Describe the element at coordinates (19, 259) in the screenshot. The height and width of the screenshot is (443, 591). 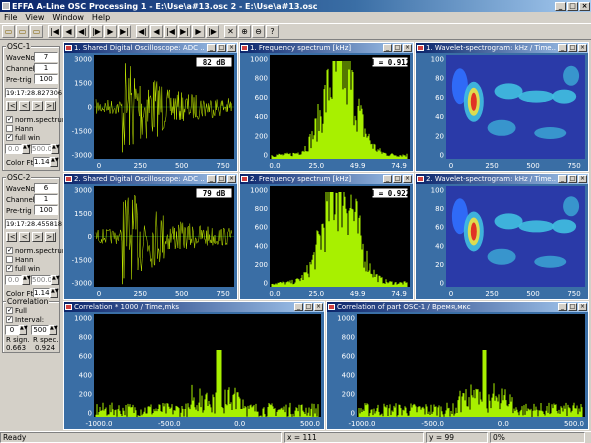
I see `osc2-hann-checkbox: Hann` at that location.